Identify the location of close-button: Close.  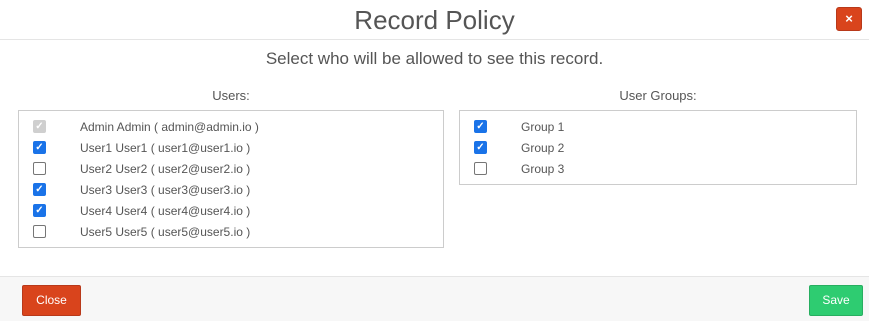
(51, 300).